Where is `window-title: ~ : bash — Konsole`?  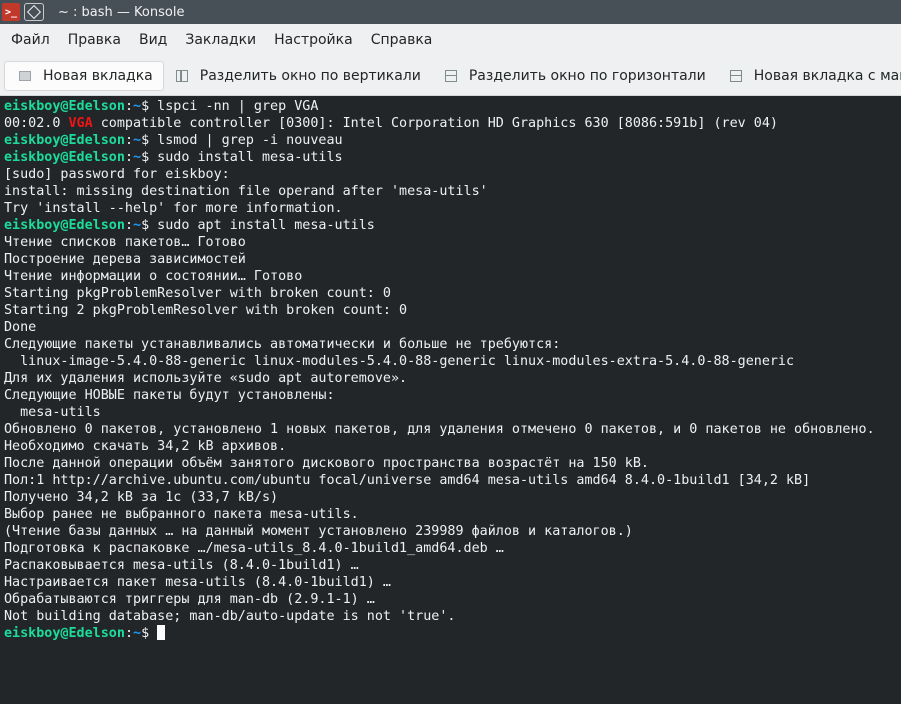 window-title: ~ : bash — Konsole is located at coordinates (121, 12).